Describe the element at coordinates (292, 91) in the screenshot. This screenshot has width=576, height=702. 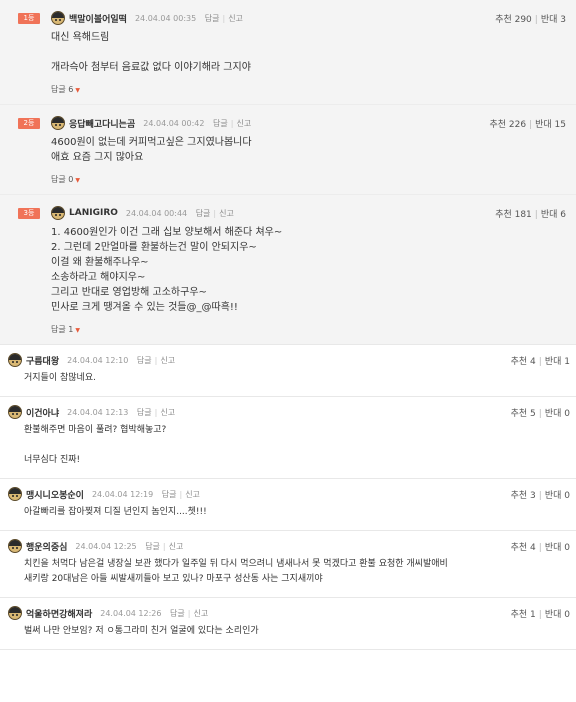
I see `replies-toggle: 답글 6 ▼` at that location.